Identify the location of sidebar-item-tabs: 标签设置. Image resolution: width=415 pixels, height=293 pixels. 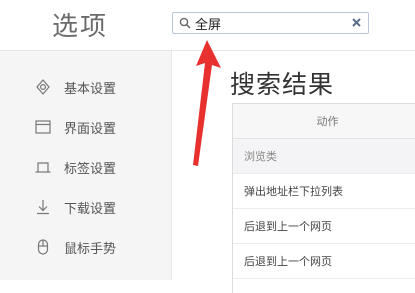
(75, 167).